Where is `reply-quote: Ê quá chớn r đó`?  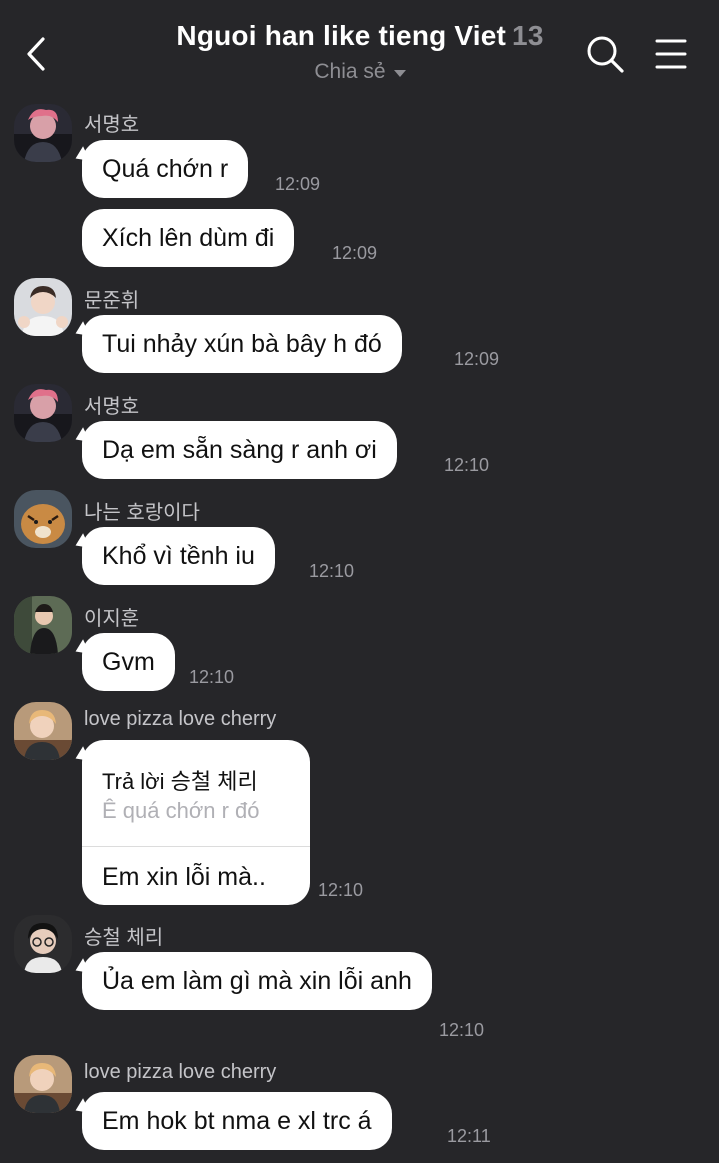 reply-quote: Ê quá chớn r đó is located at coordinates (181, 811).